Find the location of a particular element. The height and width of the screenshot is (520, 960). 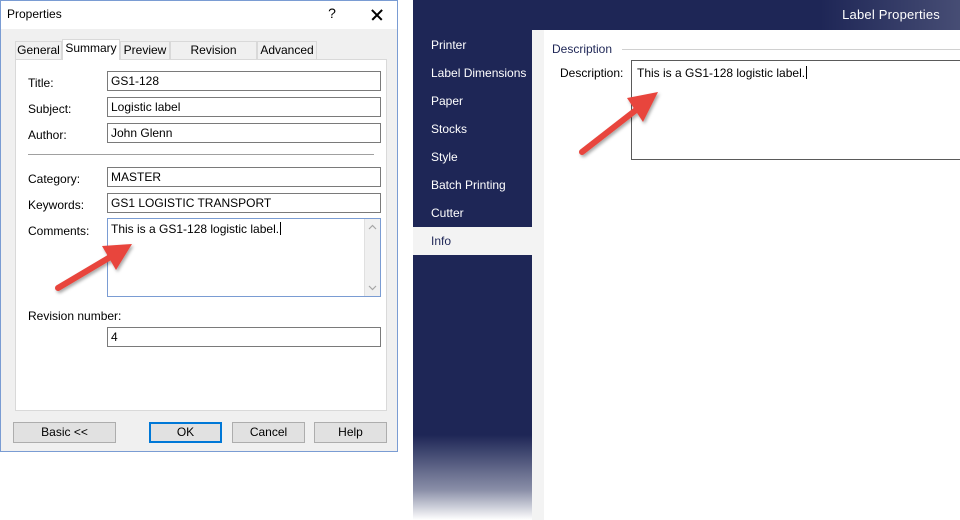

sidebar-item-paper: Paper is located at coordinates (472, 101).